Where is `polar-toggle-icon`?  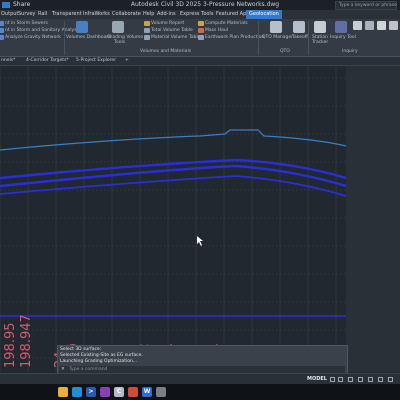
polar-toggle-icon is located at coordinates (360, 379).